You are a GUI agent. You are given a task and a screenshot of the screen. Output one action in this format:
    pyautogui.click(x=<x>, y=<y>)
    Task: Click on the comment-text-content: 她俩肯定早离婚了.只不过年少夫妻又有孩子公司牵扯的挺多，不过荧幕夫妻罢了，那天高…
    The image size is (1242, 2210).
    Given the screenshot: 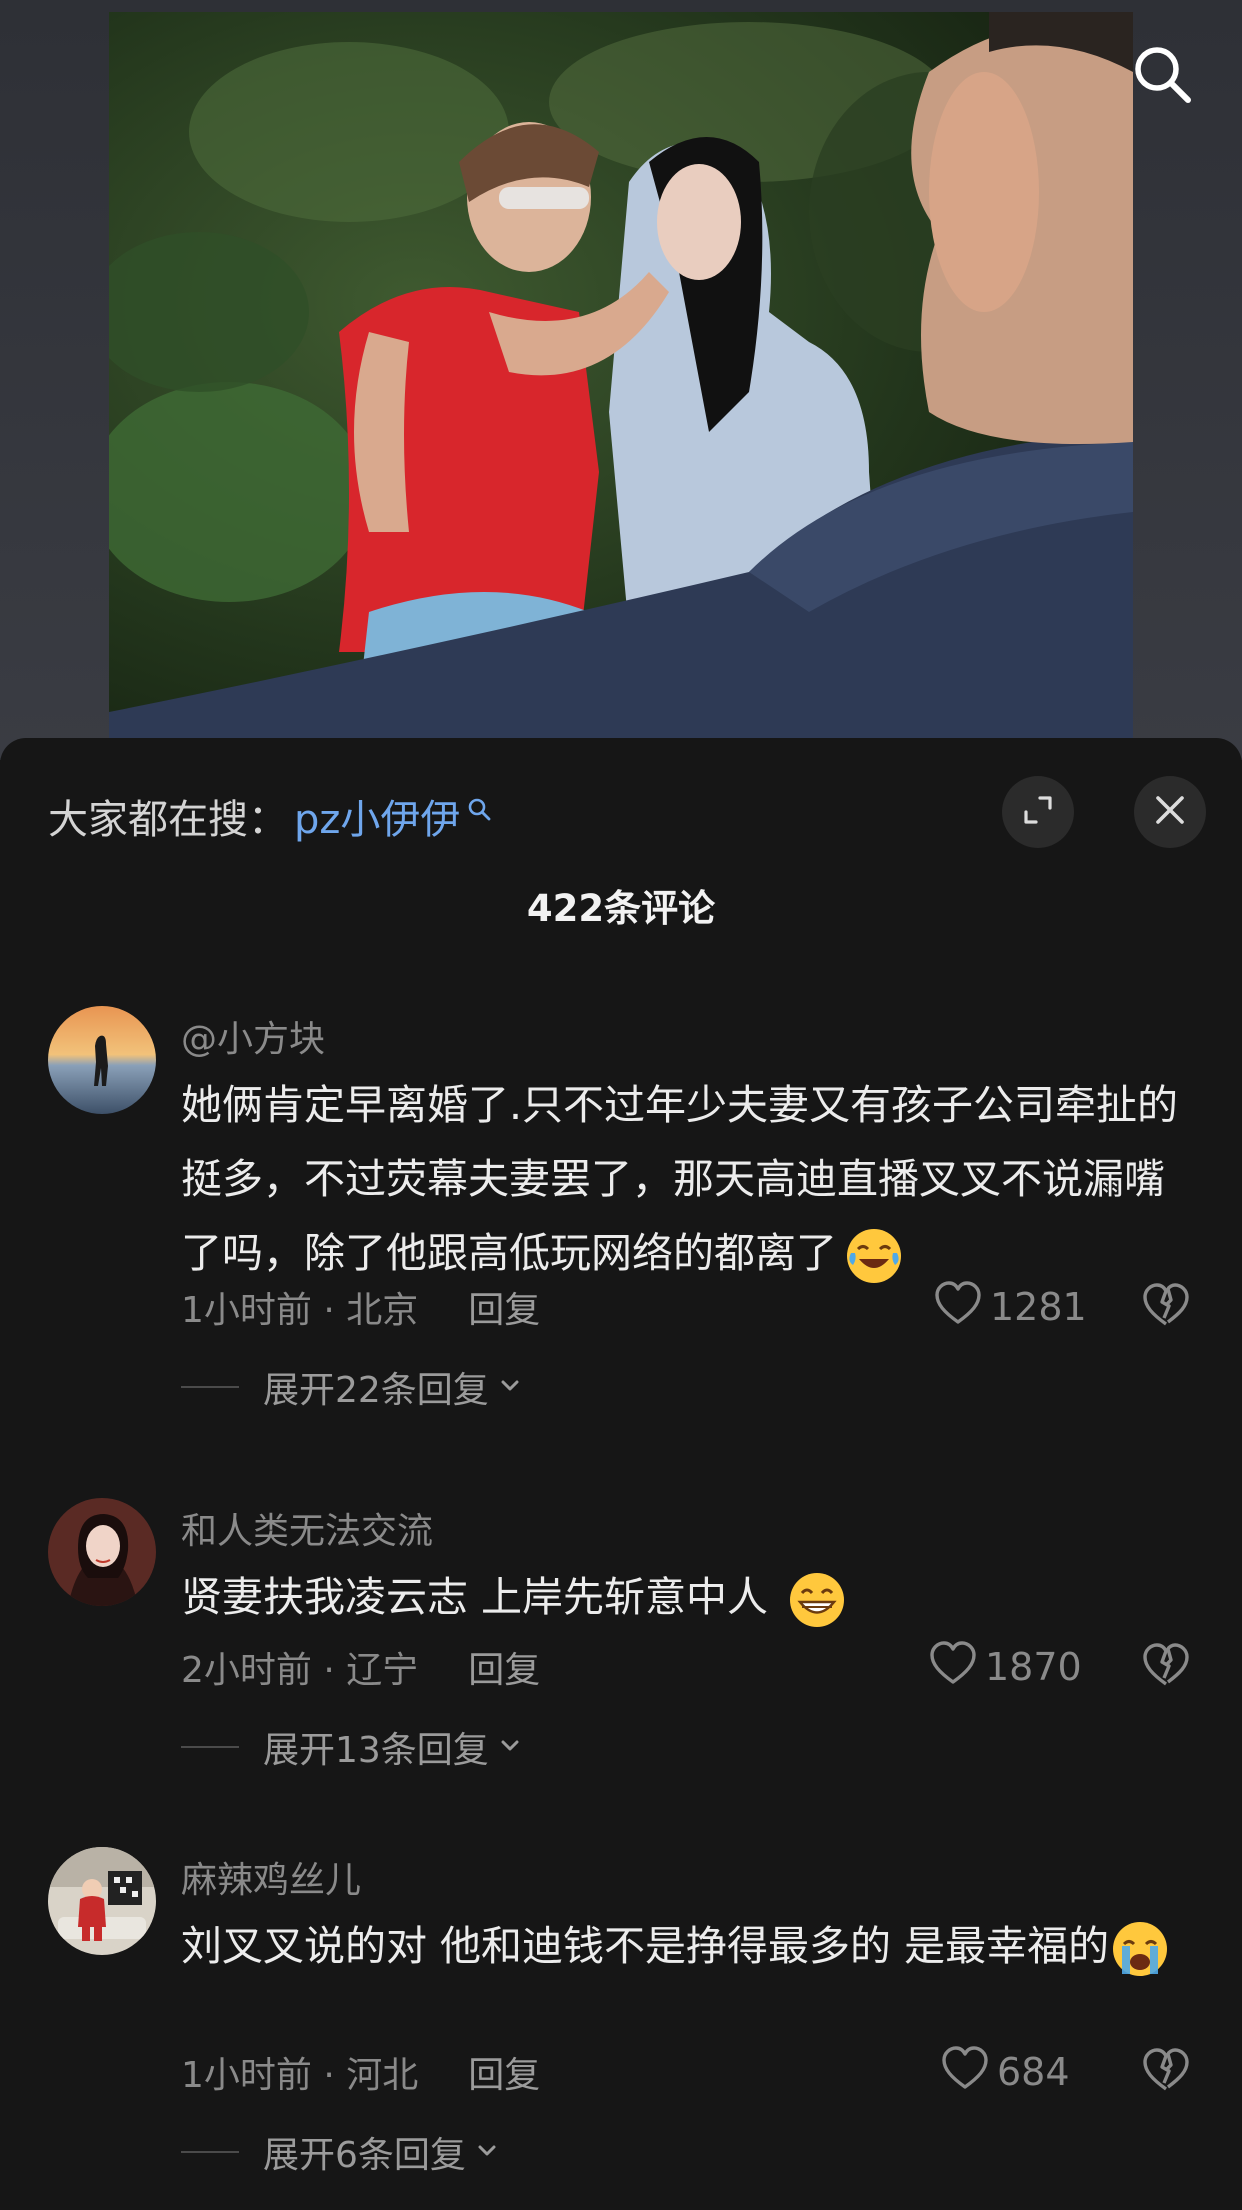 What is the action you would take?
    pyautogui.click(x=680, y=1179)
    